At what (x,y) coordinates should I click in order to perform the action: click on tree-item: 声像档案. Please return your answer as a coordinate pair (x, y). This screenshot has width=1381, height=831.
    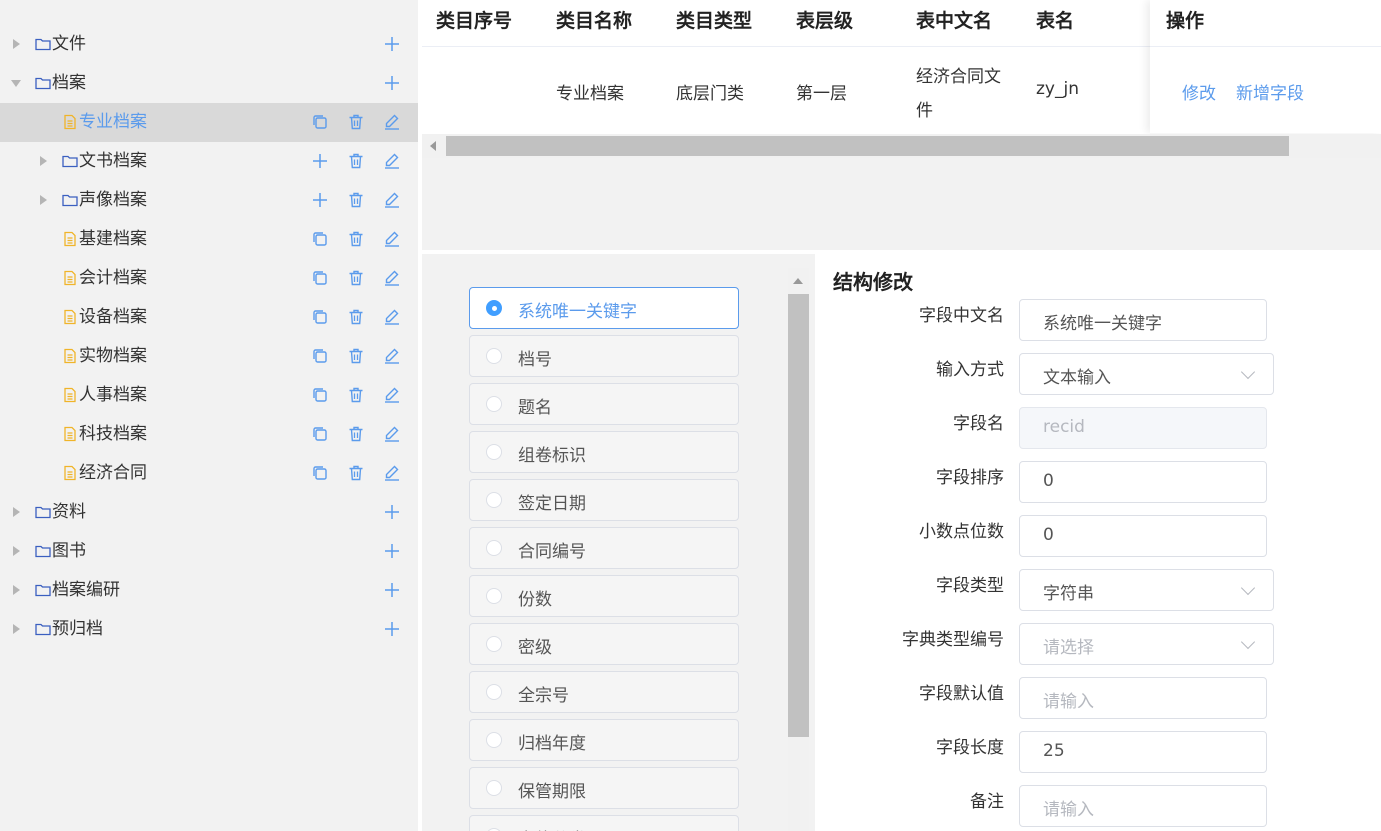
    Looking at the image, I should click on (209, 200).